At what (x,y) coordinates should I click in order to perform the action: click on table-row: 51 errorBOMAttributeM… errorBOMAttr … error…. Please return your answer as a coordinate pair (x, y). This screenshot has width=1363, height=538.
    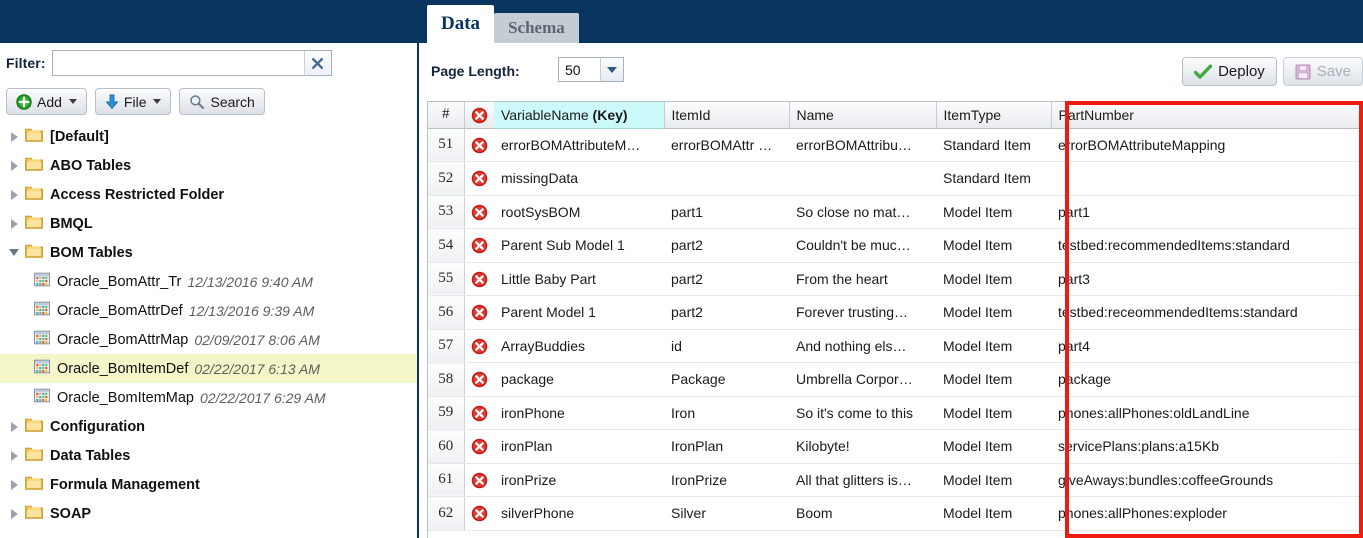
    Looking at the image, I should click on (895, 145).